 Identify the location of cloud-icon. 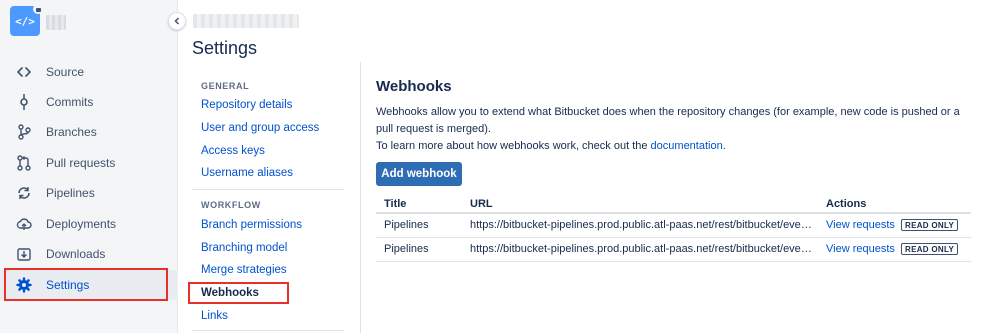
(24, 224).